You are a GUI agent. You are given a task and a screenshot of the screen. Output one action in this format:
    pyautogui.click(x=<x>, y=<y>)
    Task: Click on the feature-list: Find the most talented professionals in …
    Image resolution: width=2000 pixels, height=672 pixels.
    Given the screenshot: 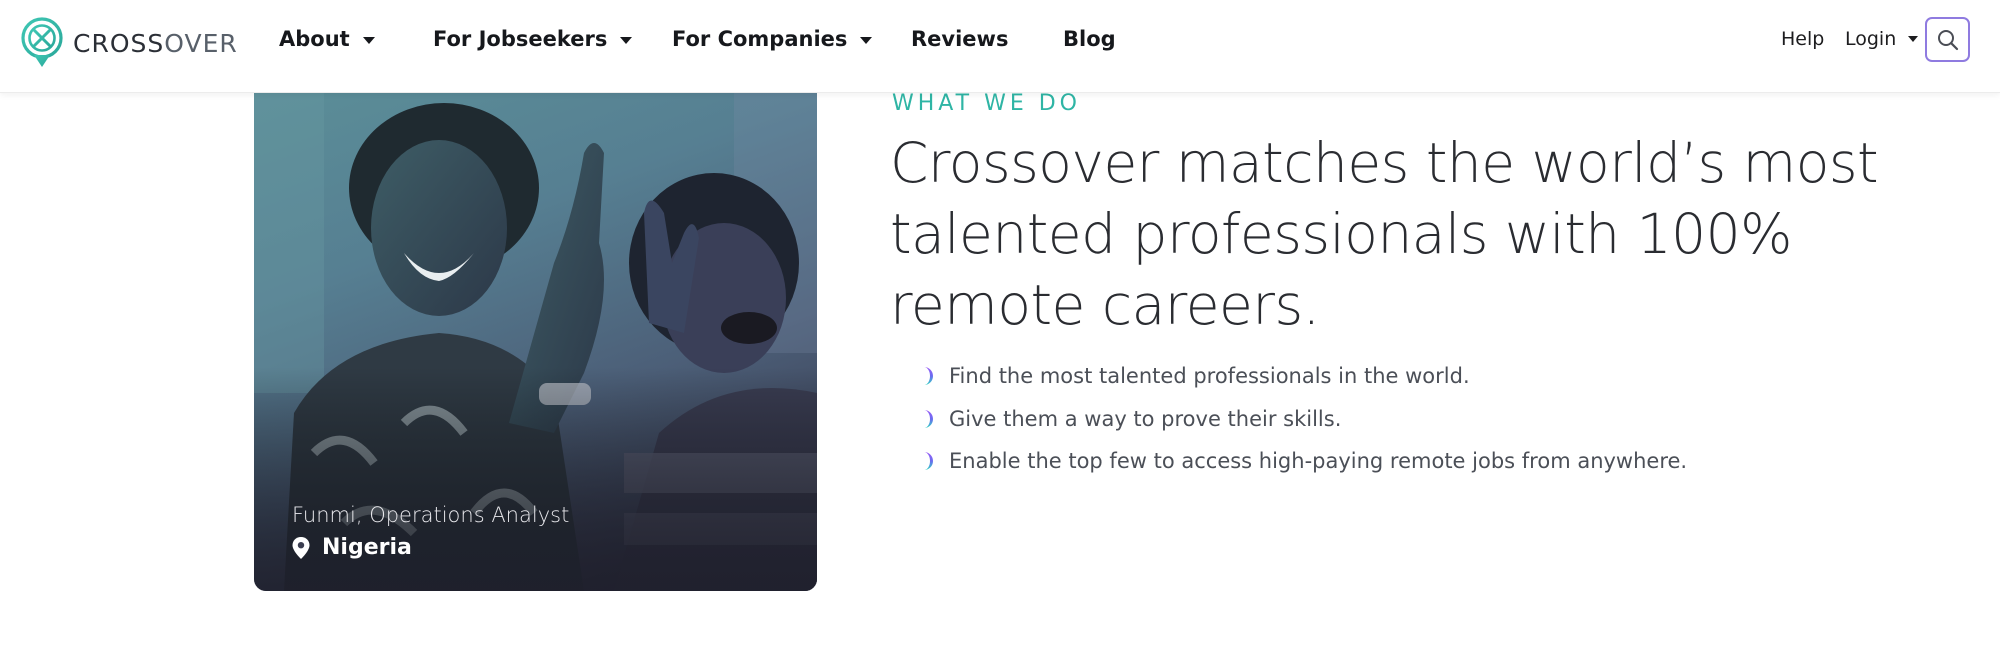 What is the action you would take?
    pyautogui.click(x=1301, y=419)
    